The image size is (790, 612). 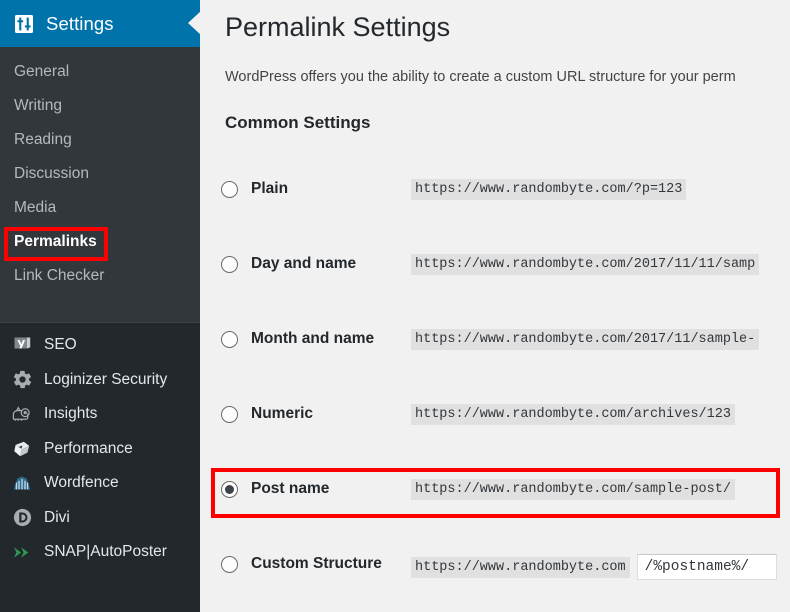 I want to click on option-example-numeric: https://www.randombyte.com/archives/123, so click(x=573, y=414).